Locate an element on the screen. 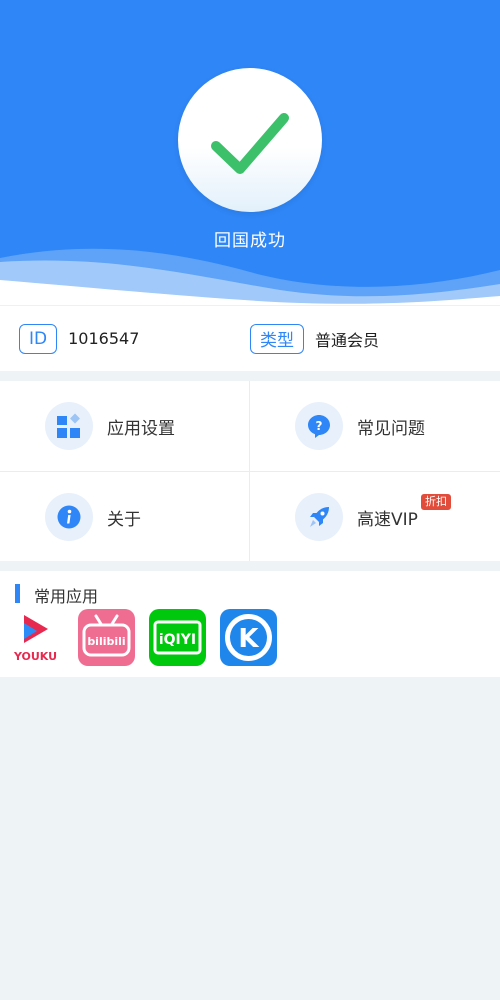 The height and width of the screenshot is (1000, 500). question-icon: ? is located at coordinates (319, 426).